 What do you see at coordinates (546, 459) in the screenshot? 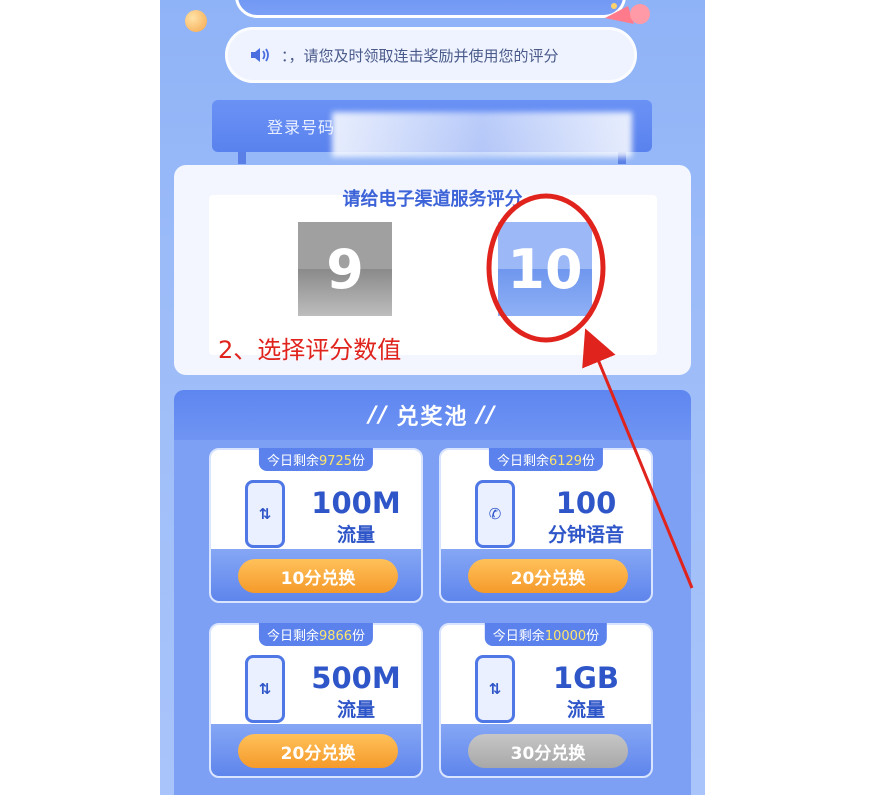
I see `stock-badge: 今日剩余6129份` at bounding box center [546, 459].